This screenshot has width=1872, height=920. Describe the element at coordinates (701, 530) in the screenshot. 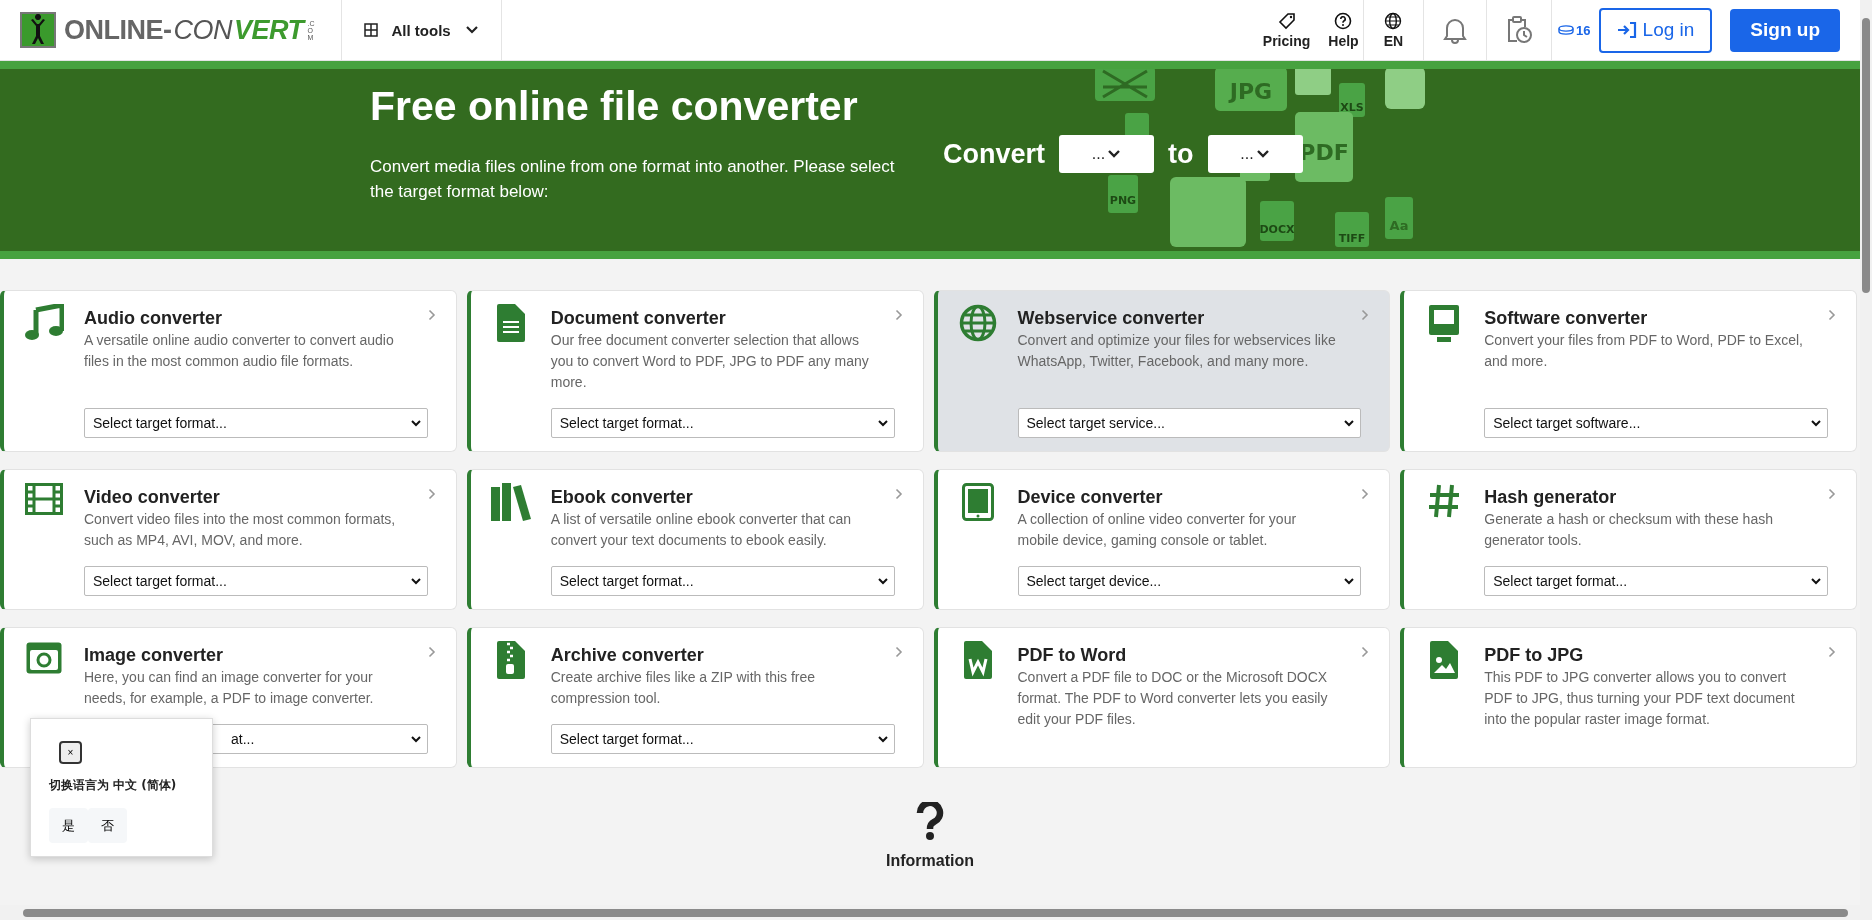

I see `card-description: A list of versatile online ebook converter that can convert your text documents to ebook easily.` at that location.